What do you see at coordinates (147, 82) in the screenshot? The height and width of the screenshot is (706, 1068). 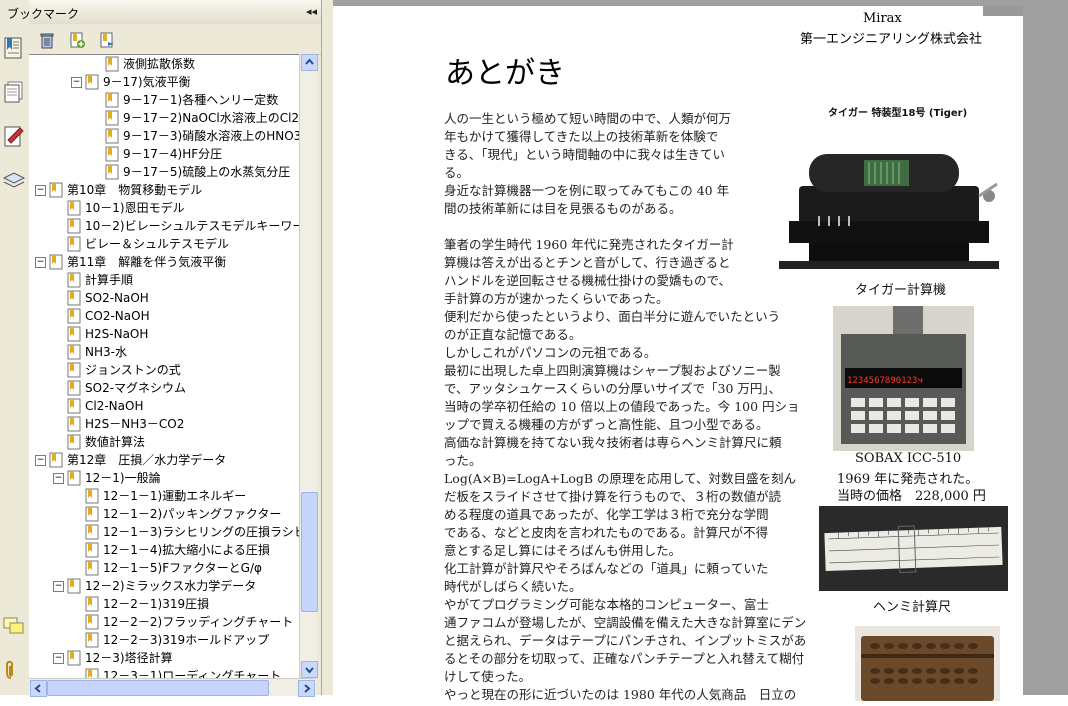 I see `bookmark-label: 9－17)気液平衡` at bounding box center [147, 82].